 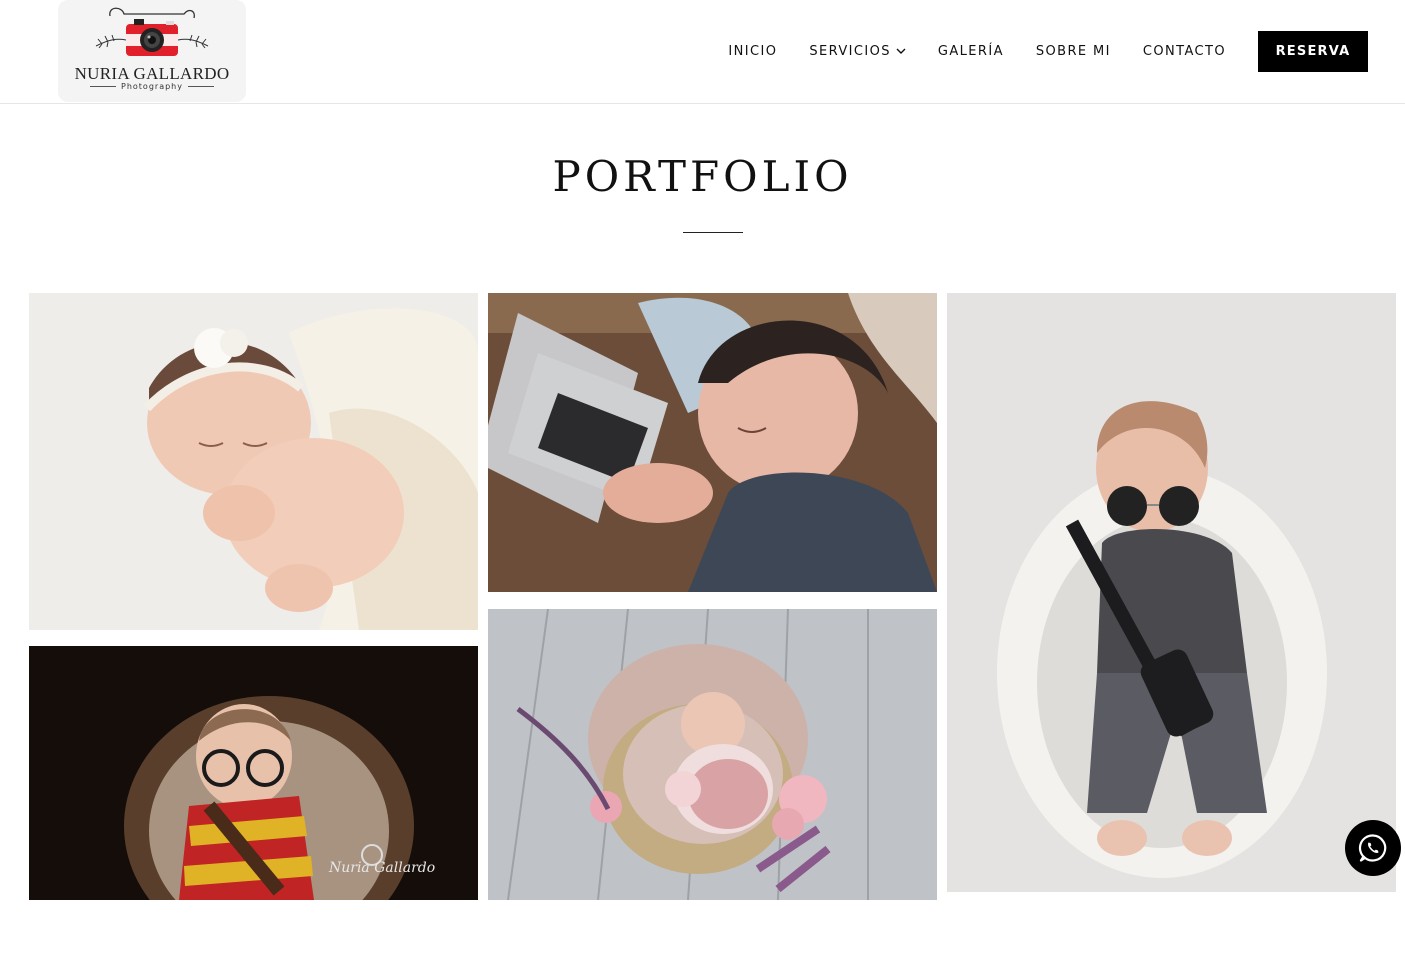 I want to click on nav-item-label: CONTACTO, so click(x=1184, y=51).